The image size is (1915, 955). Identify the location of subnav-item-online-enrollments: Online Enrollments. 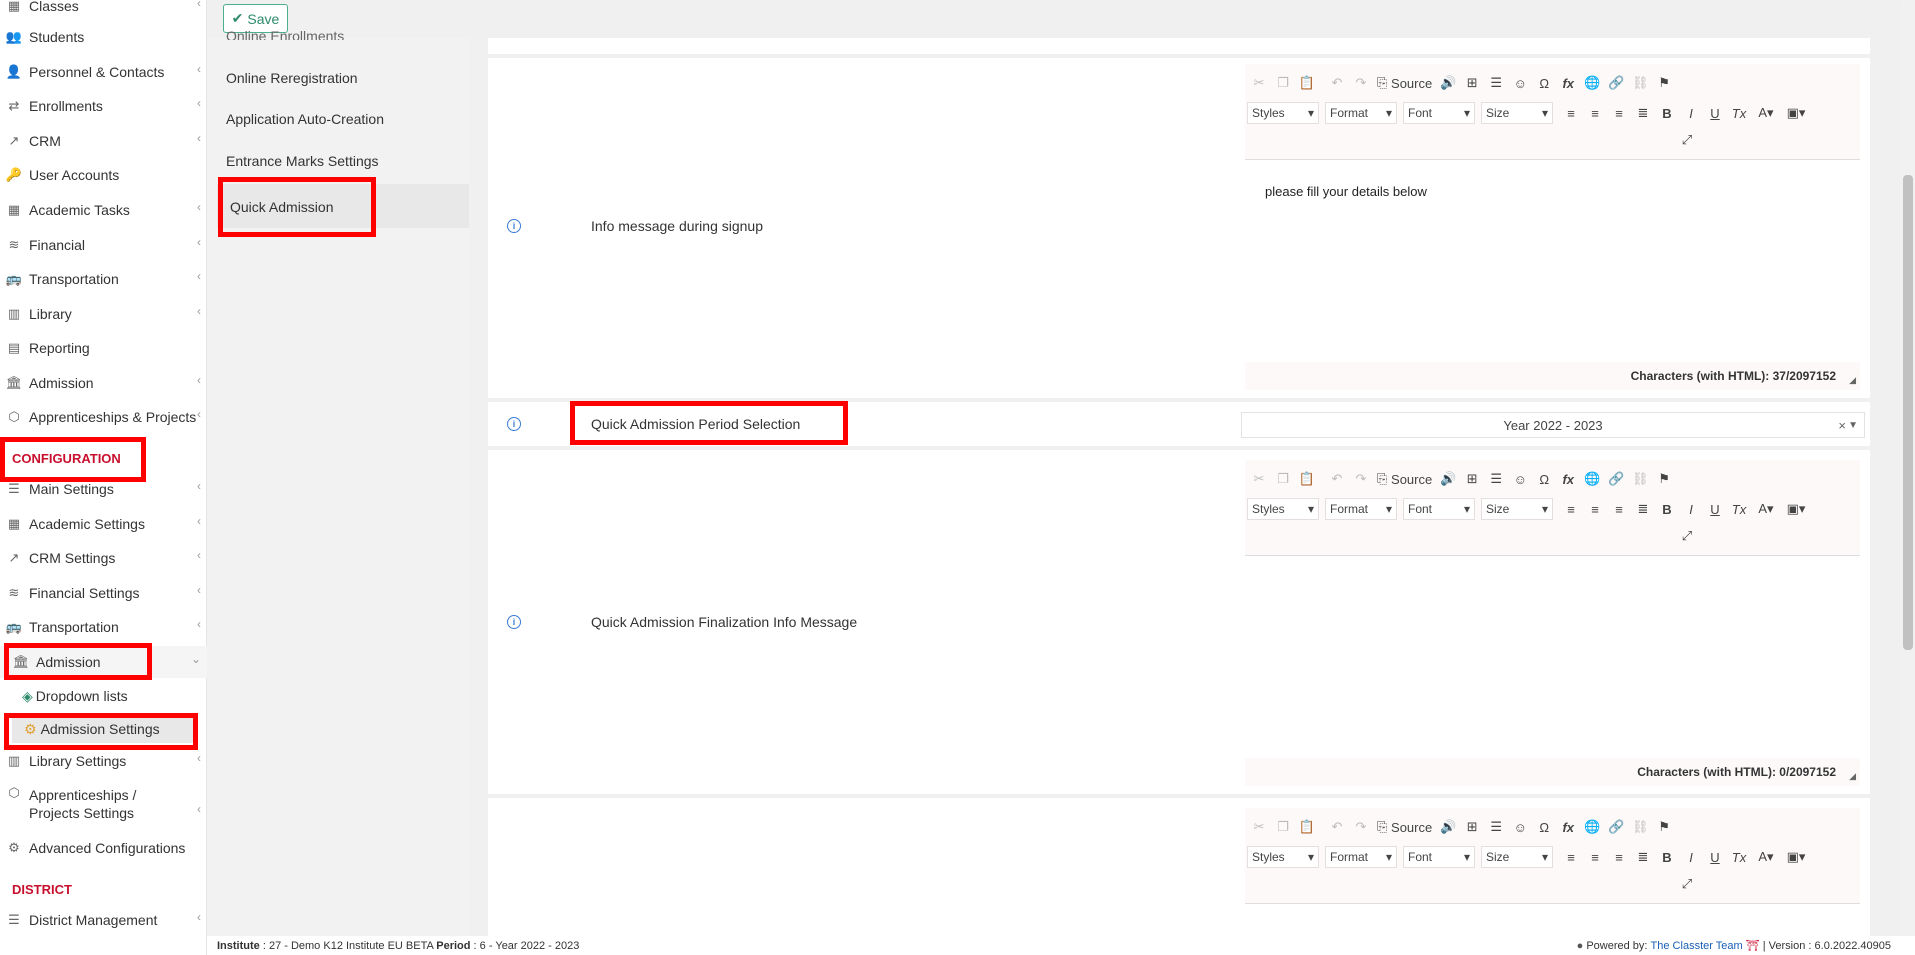
(285, 34).